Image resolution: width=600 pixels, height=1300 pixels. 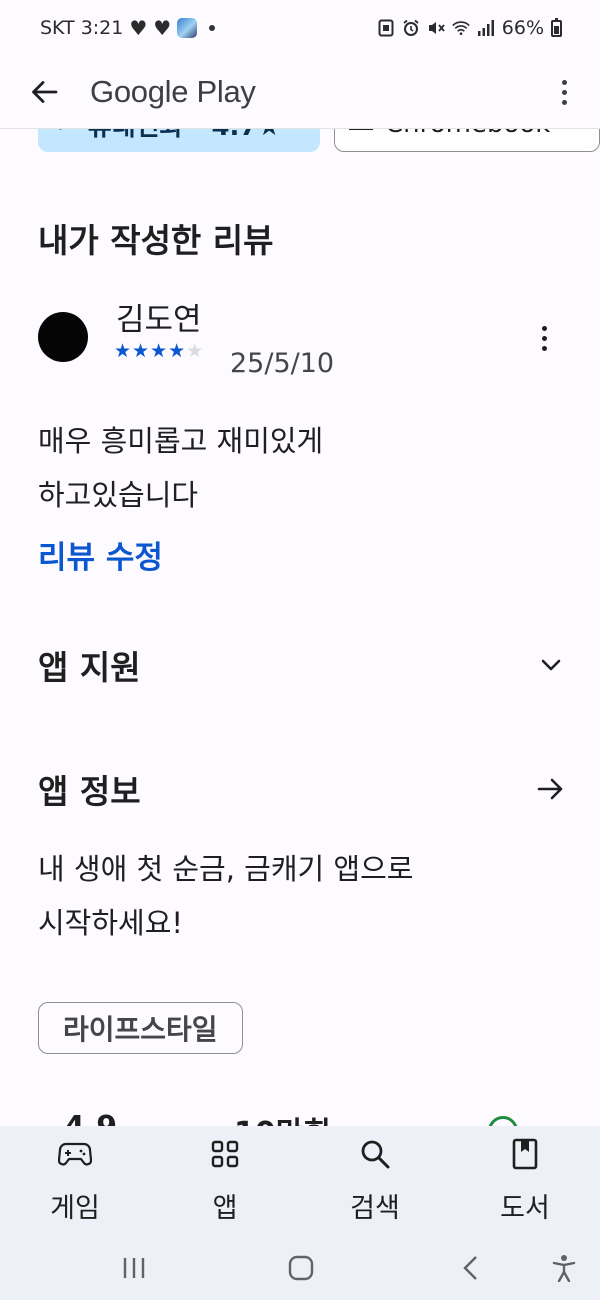 I want to click on home-icon, so click(x=301, y=1268).